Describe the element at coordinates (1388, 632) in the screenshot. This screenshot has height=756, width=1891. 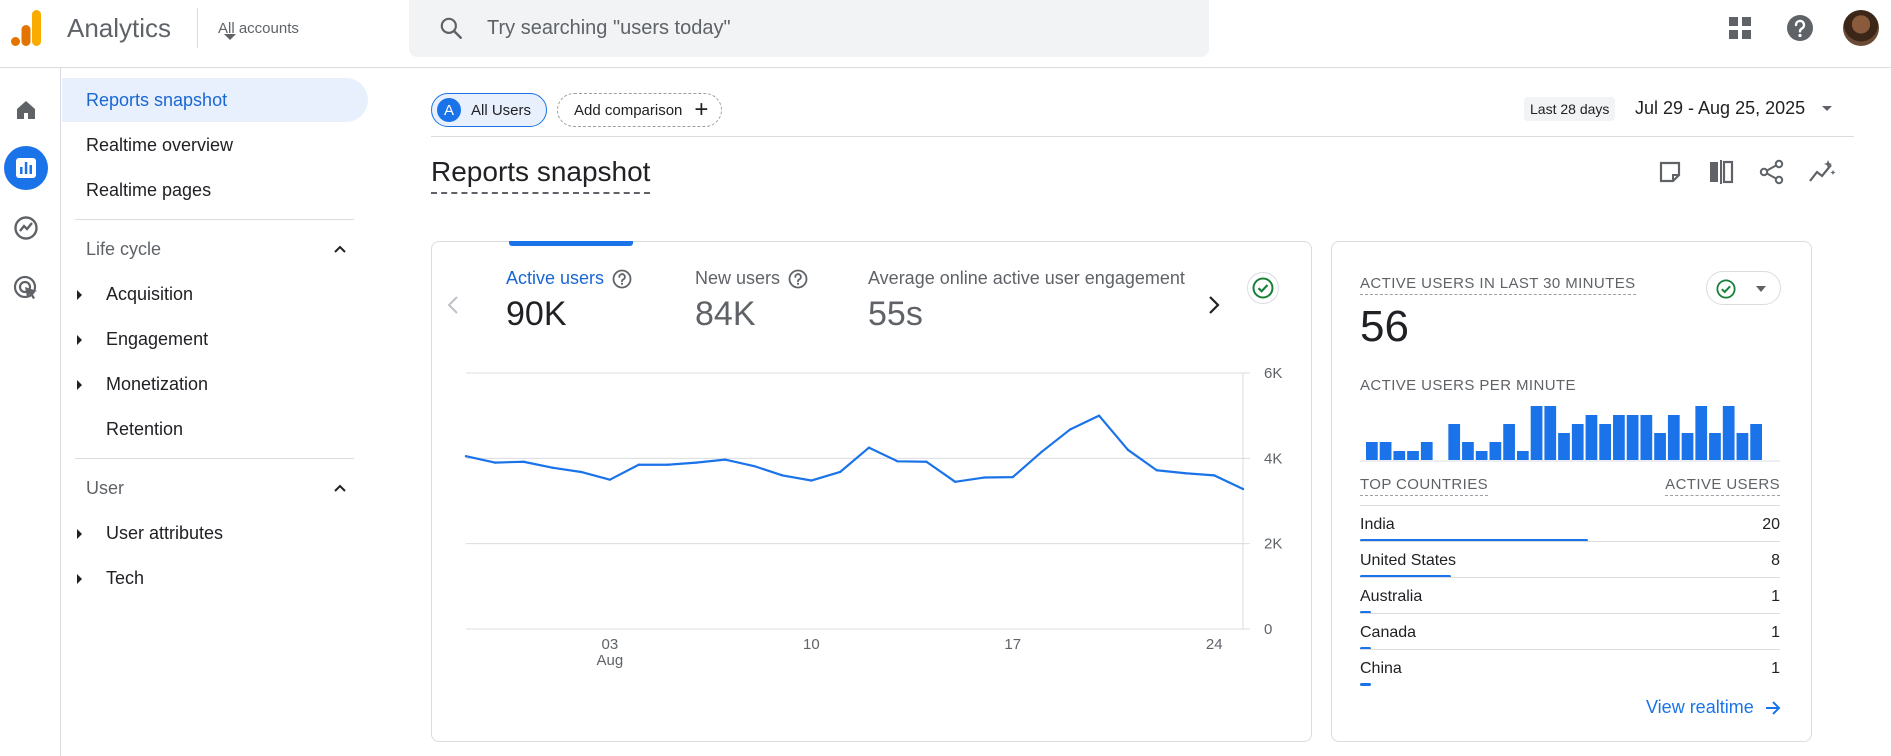
I see `country-name: Canada` at that location.